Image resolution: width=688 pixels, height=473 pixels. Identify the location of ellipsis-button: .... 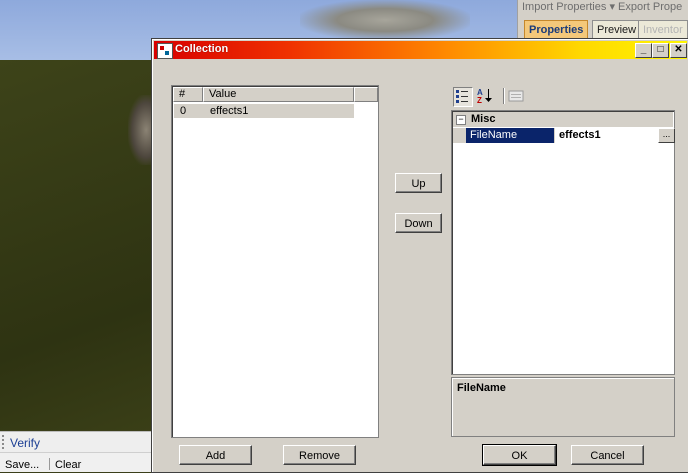
(666, 135).